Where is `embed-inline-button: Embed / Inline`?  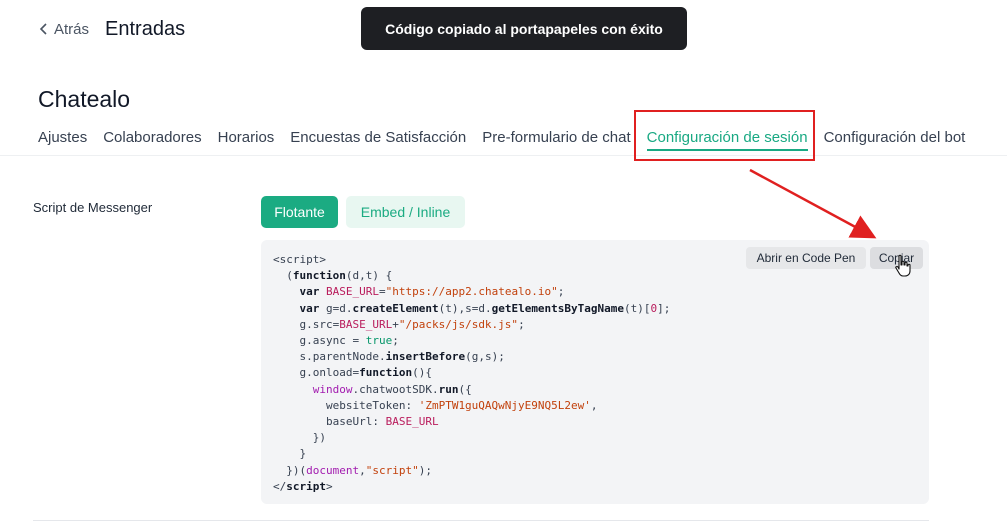 embed-inline-button: Embed / Inline is located at coordinates (405, 212).